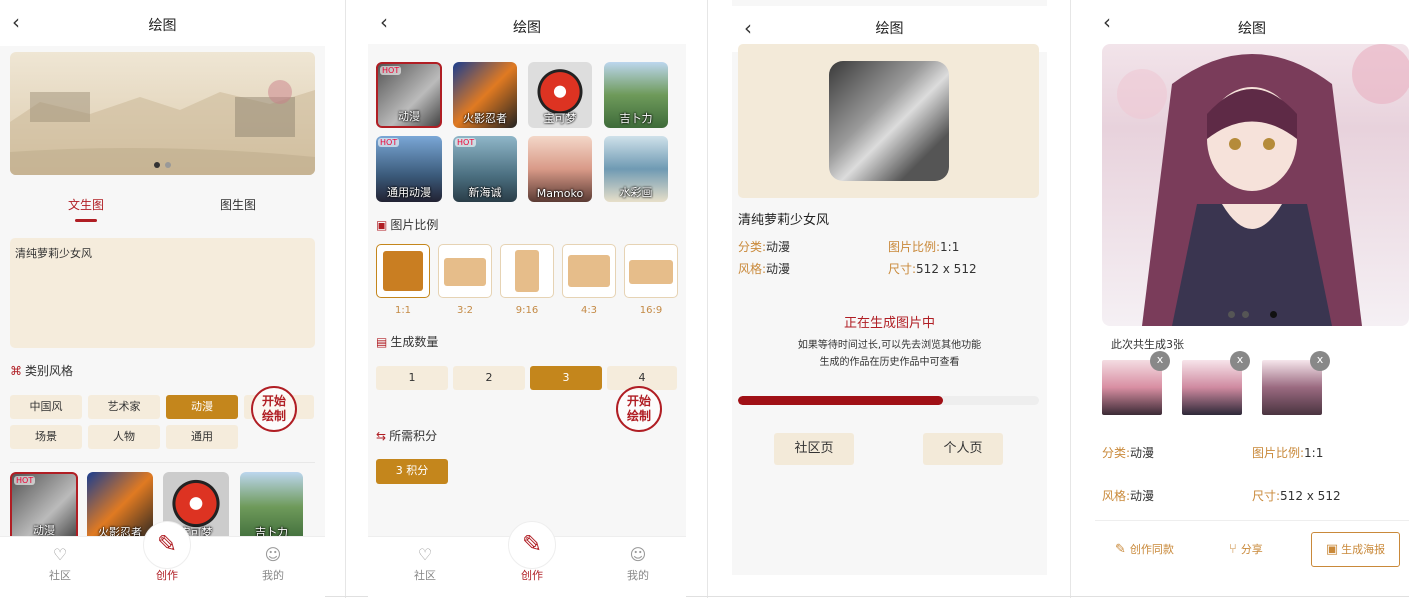 The height and width of the screenshot is (610, 1409). I want to click on action-label: 分享, so click(1251, 549).